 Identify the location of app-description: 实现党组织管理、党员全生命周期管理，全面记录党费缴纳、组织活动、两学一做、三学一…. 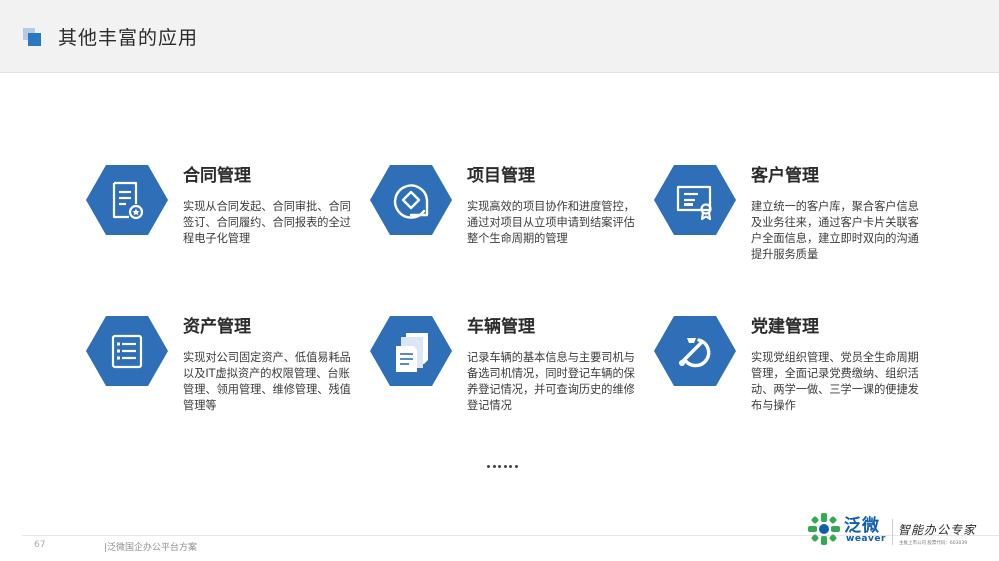
(835, 381).